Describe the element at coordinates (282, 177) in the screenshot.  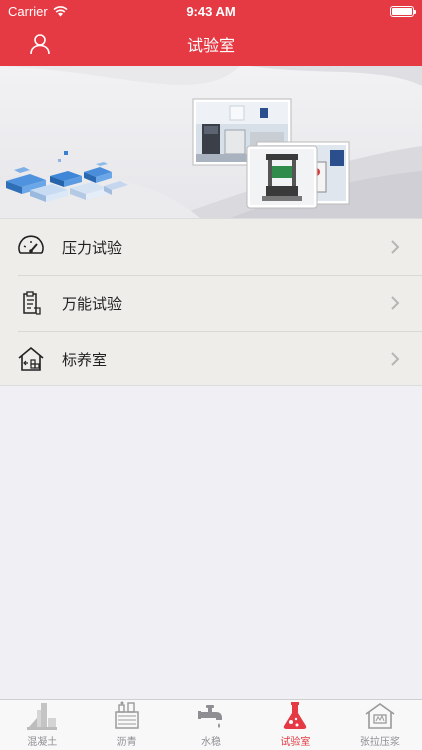
I see `press-machine-photo` at that location.